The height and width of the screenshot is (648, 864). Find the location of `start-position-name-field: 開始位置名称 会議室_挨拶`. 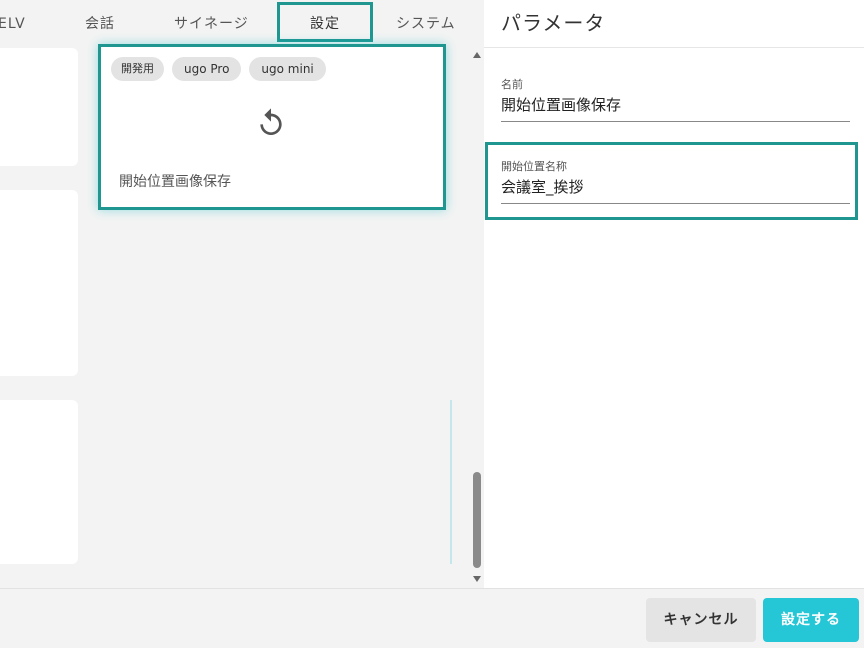

start-position-name-field: 開始位置名称 会議室_挨拶 is located at coordinates (675, 181).